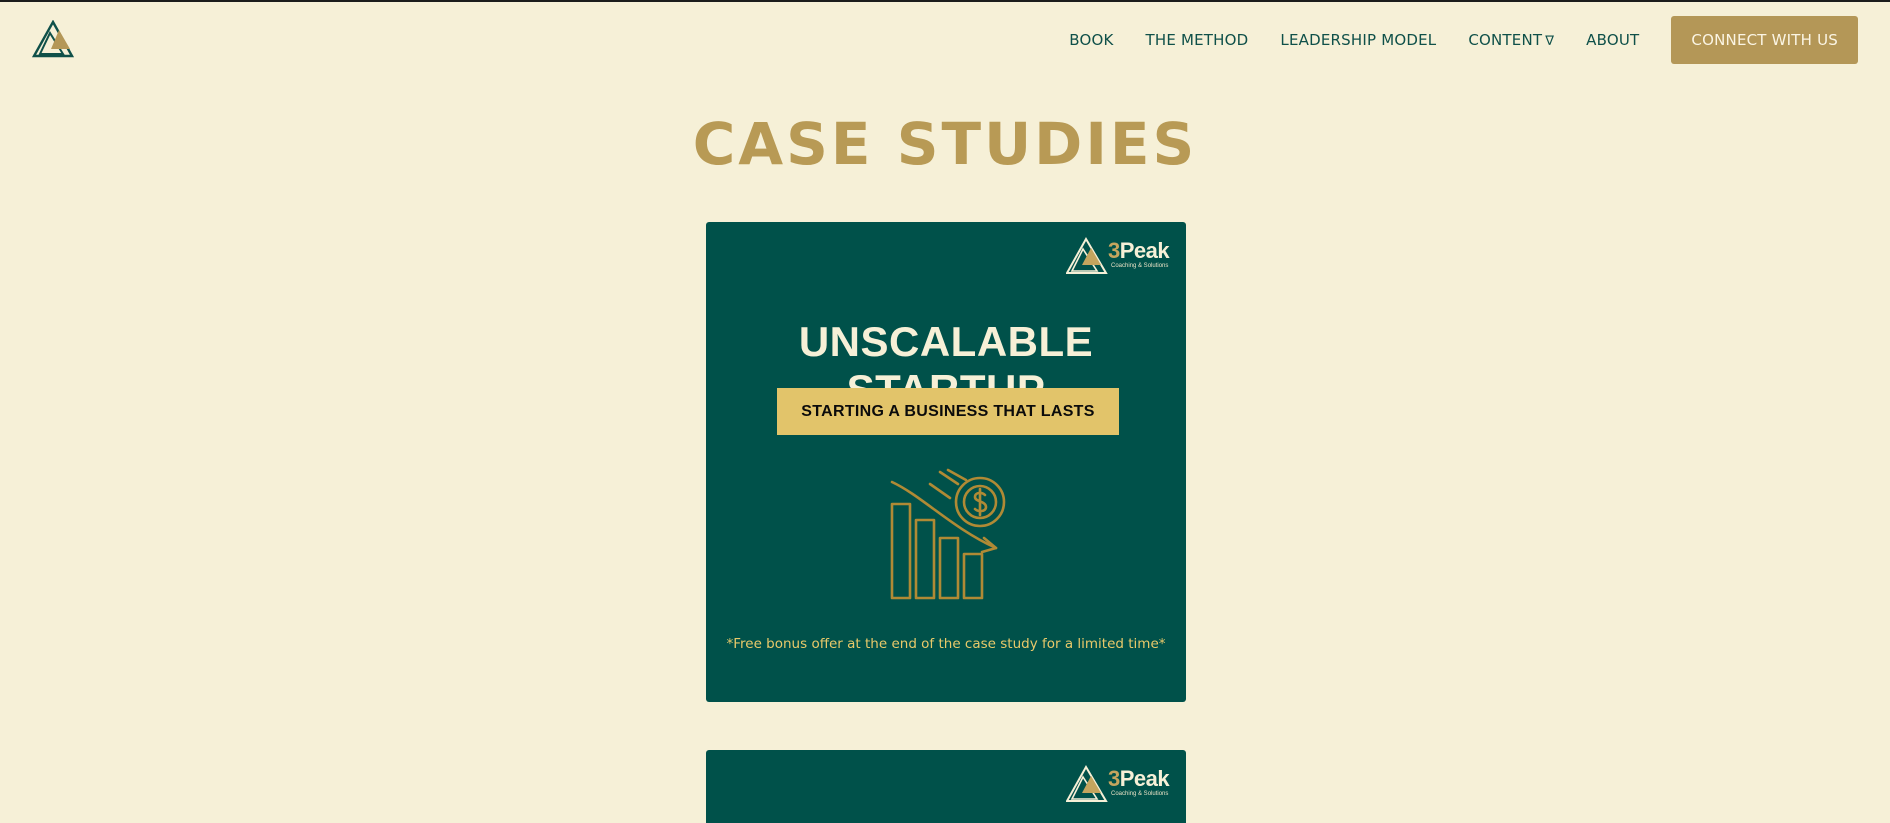  What do you see at coordinates (1764, 40) in the screenshot?
I see `connect-with-us-button: CONNECT WITH US` at bounding box center [1764, 40].